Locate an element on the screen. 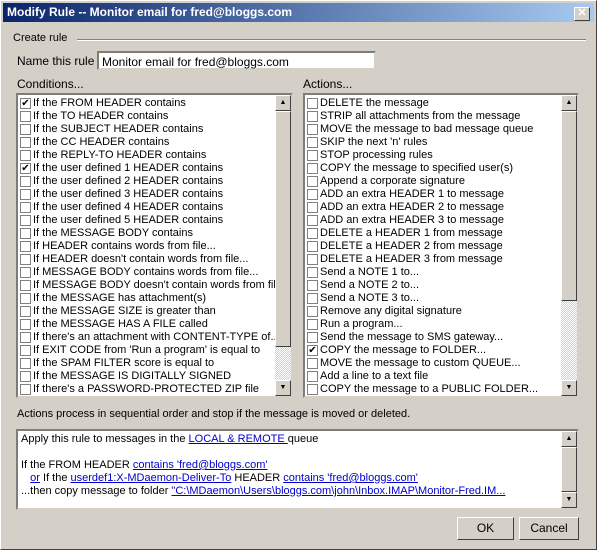  condition-item: If the user defined 5 HEADER contains is located at coordinates (154, 220).